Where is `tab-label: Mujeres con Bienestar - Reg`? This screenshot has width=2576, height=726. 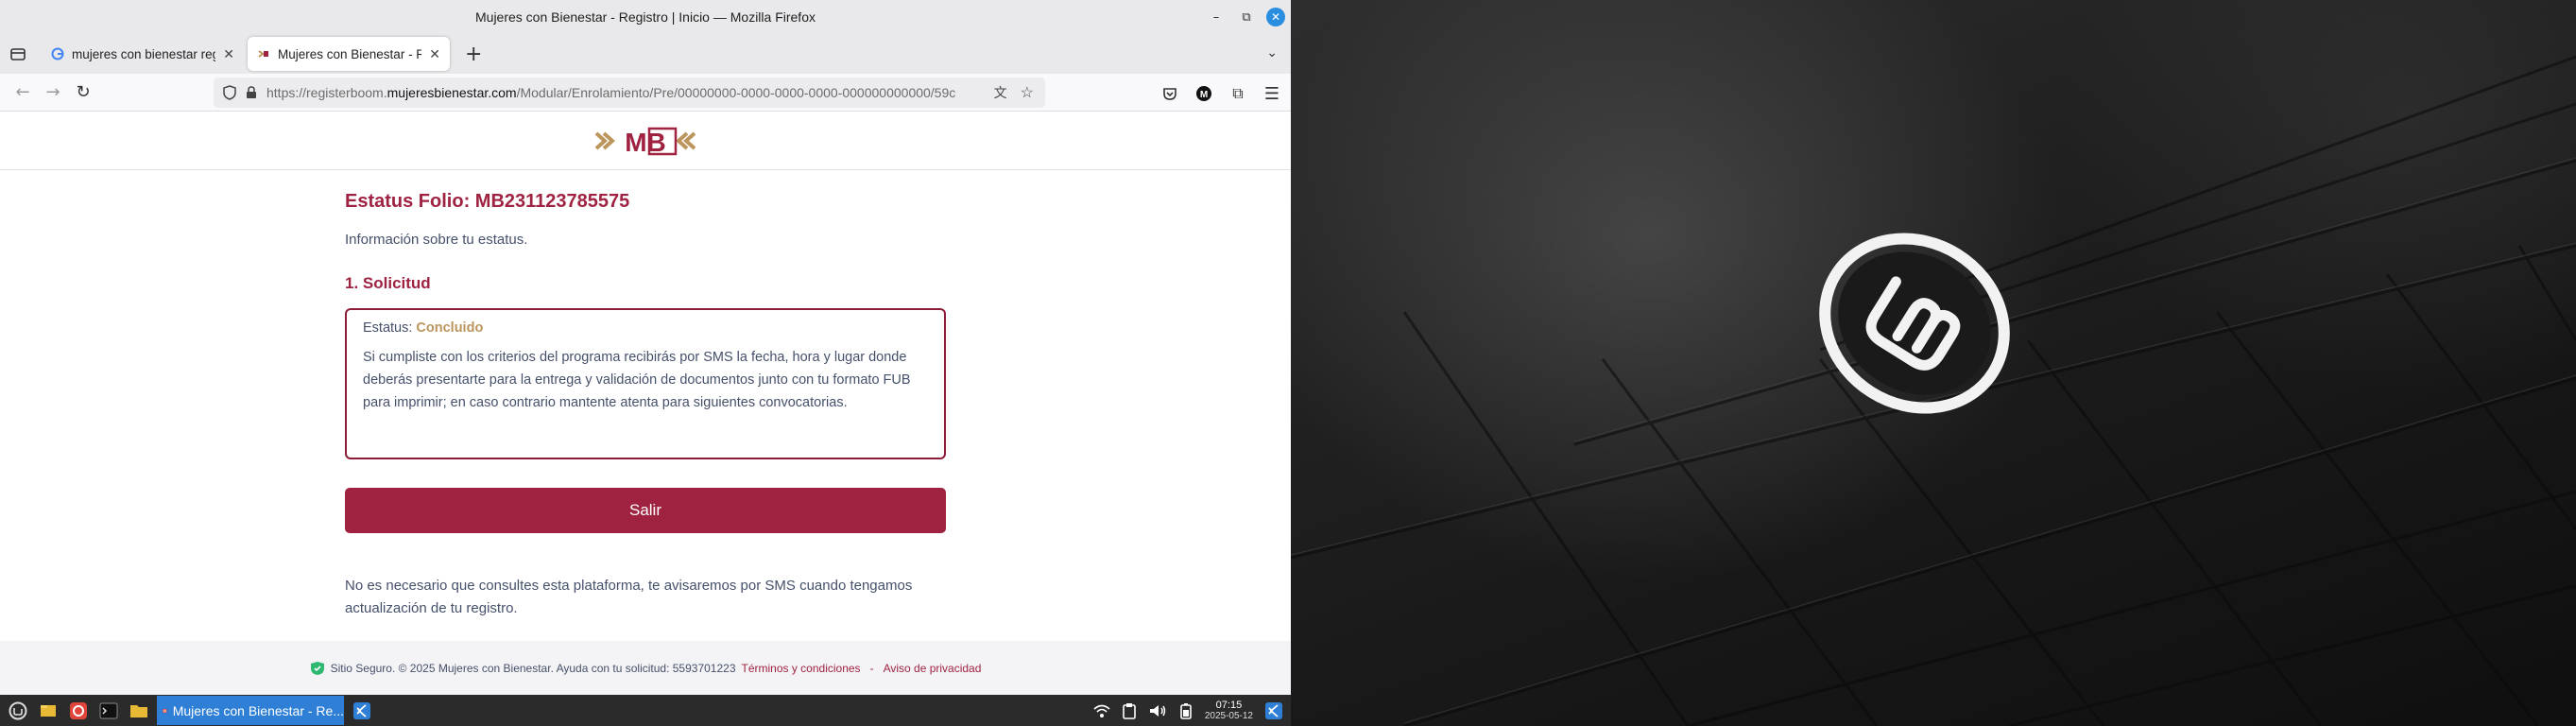
tab-label: Mujeres con Bienestar - Reg is located at coordinates (350, 53).